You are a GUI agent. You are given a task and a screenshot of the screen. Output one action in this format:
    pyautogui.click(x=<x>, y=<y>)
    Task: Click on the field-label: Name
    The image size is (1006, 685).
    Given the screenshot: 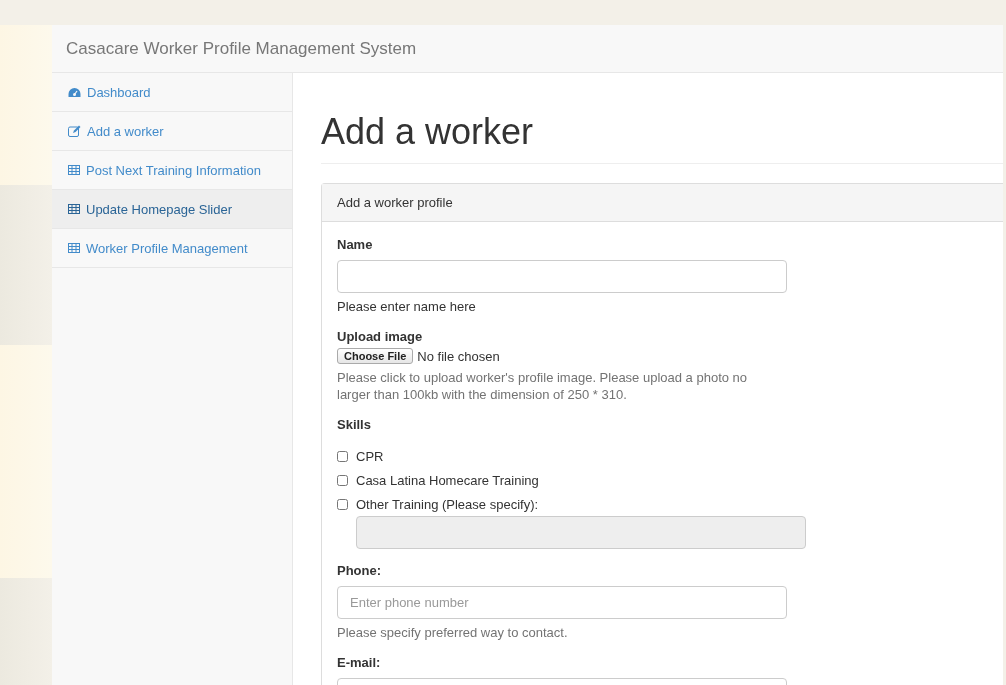 What is the action you would take?
    pyautogui.click(x=355, y=244)
    